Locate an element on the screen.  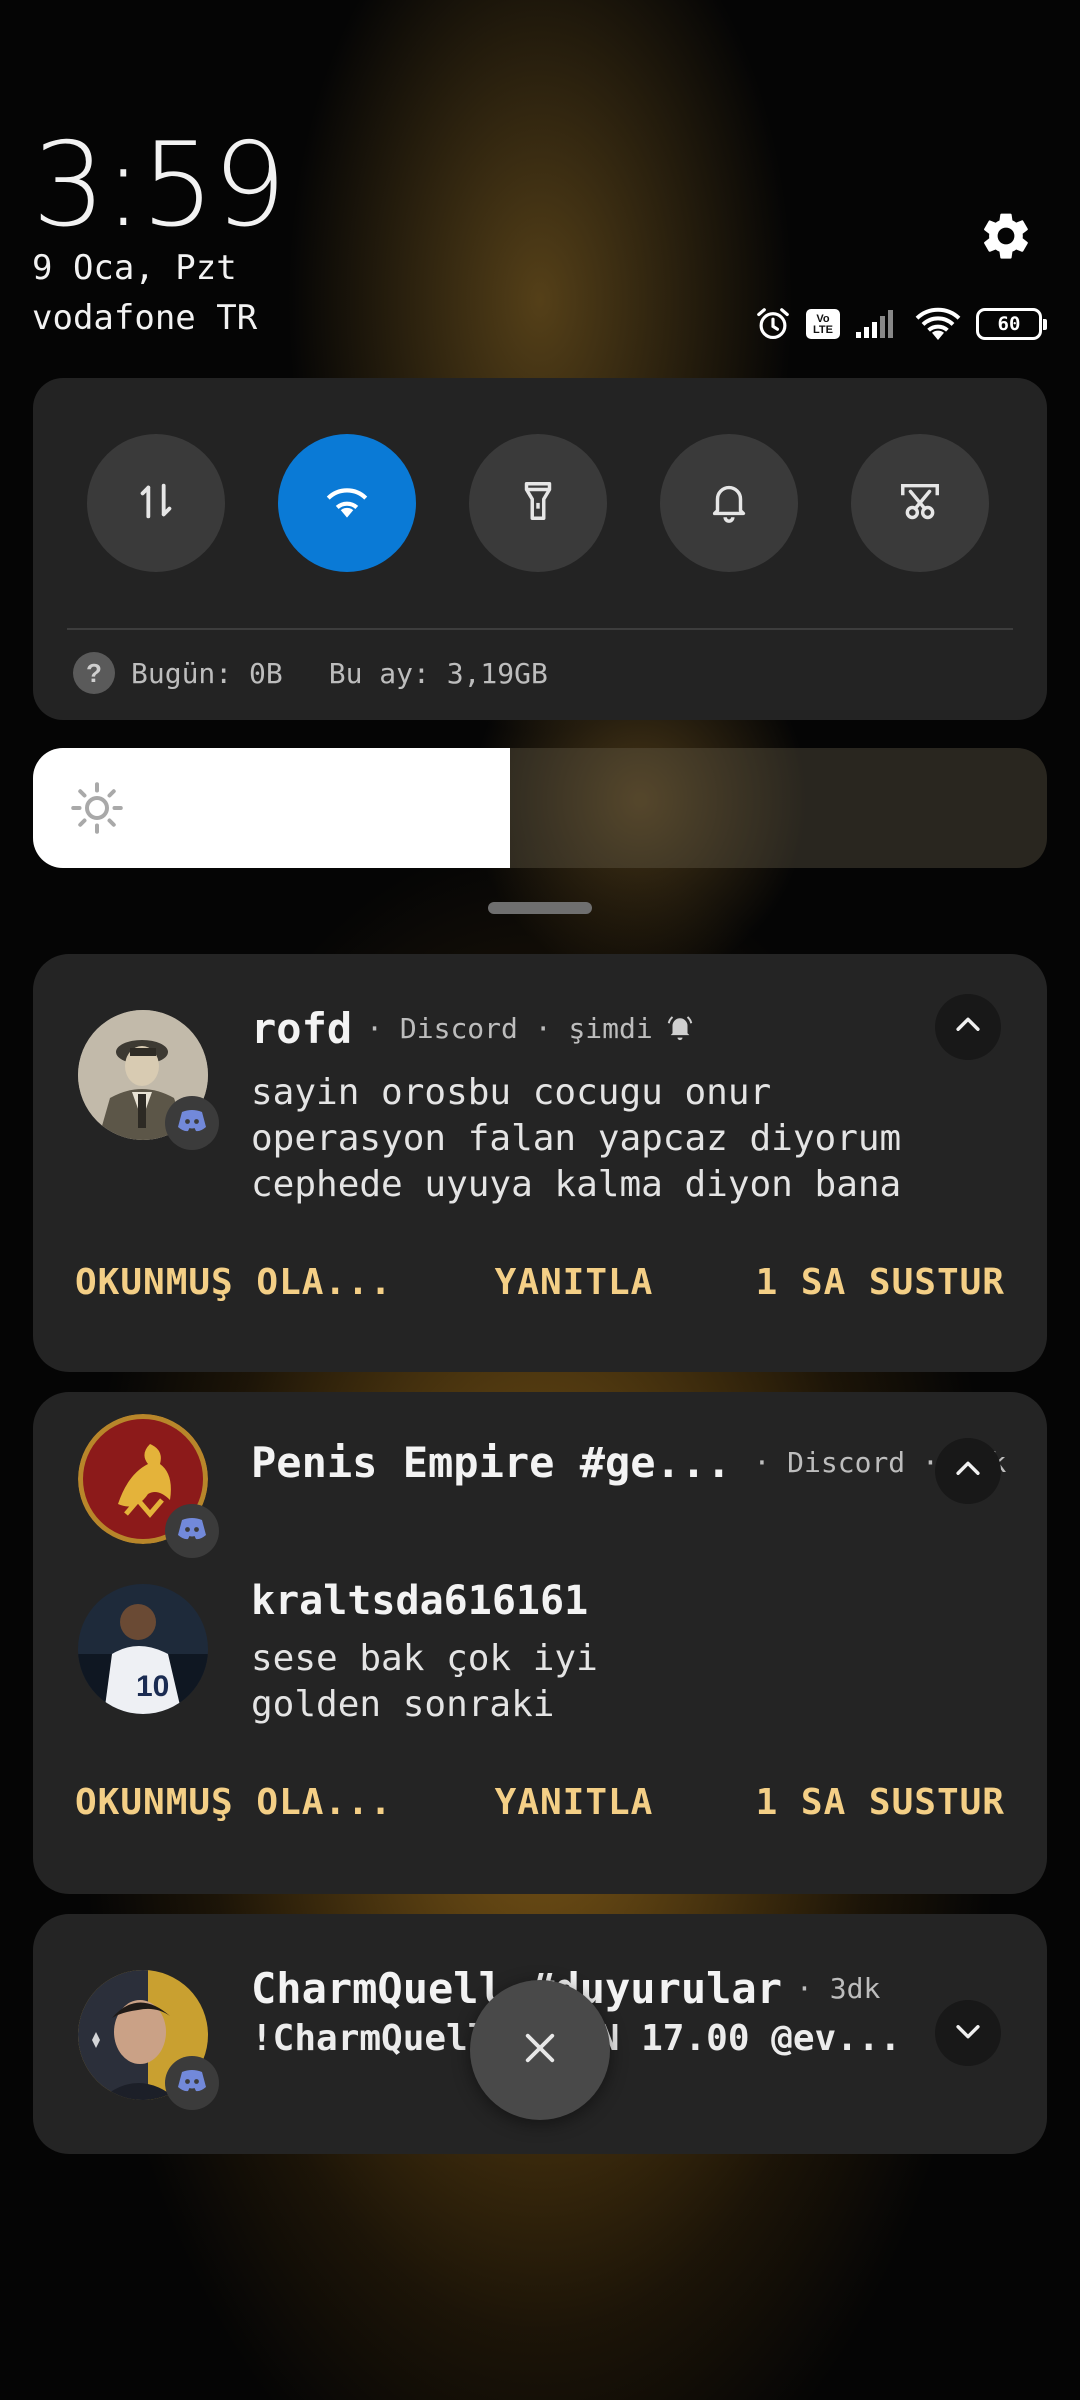
close-icon is located at coordinates (540, 2050).